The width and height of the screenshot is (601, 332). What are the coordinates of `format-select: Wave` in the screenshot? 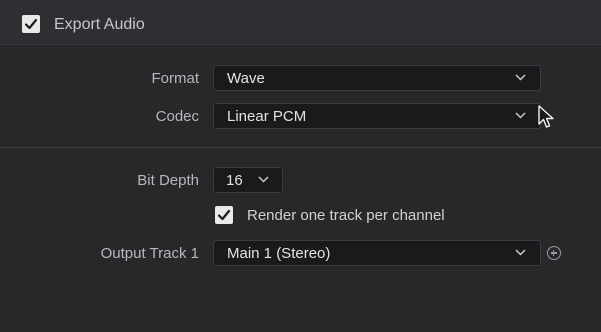 It's located at (377, 78).